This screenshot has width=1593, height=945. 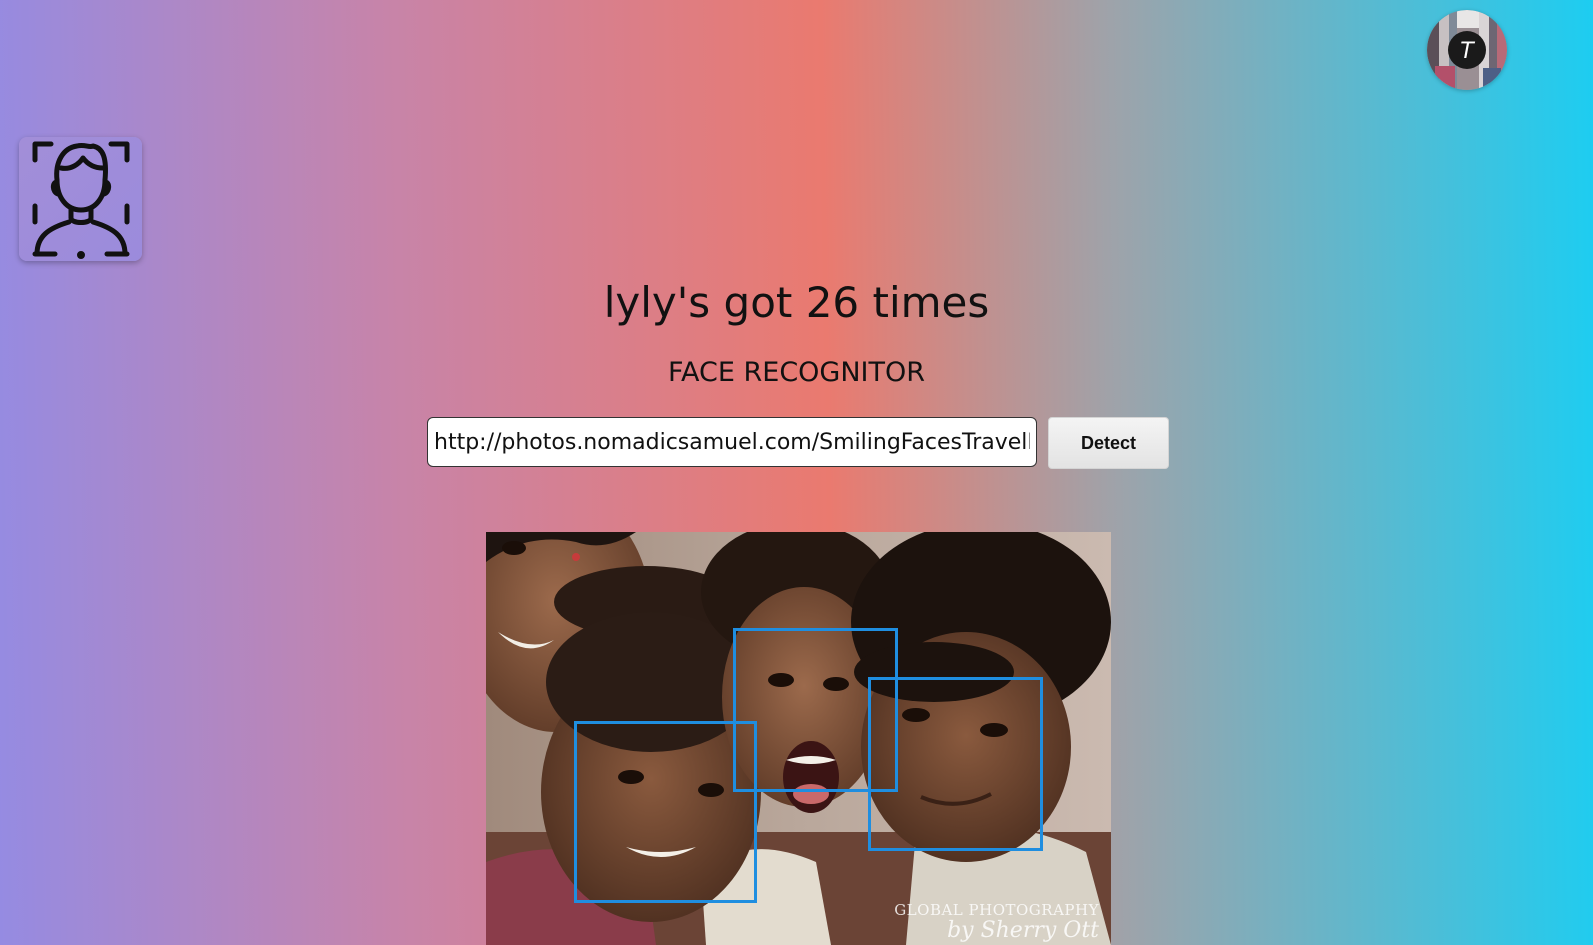 What do you see at coordinates (1108, 443) in the screenshot?
I see `detect-button: Detect` at bounding box center [1108, 443].